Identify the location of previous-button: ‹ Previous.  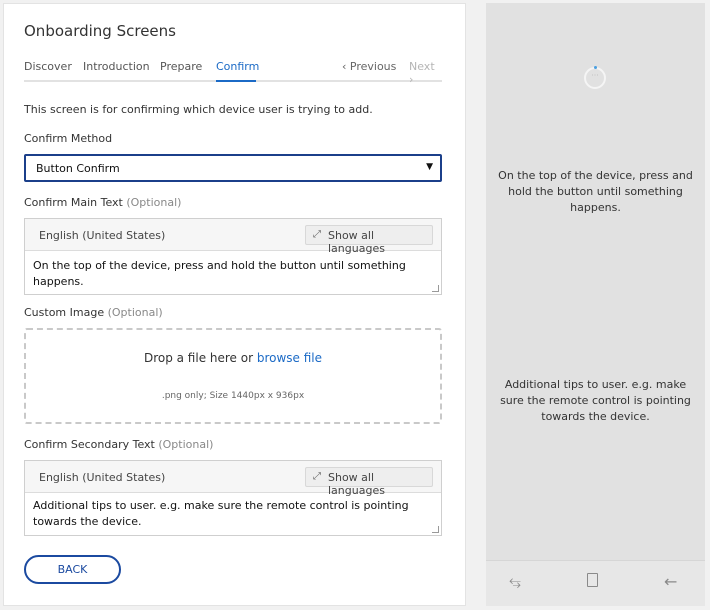
(369, 66).